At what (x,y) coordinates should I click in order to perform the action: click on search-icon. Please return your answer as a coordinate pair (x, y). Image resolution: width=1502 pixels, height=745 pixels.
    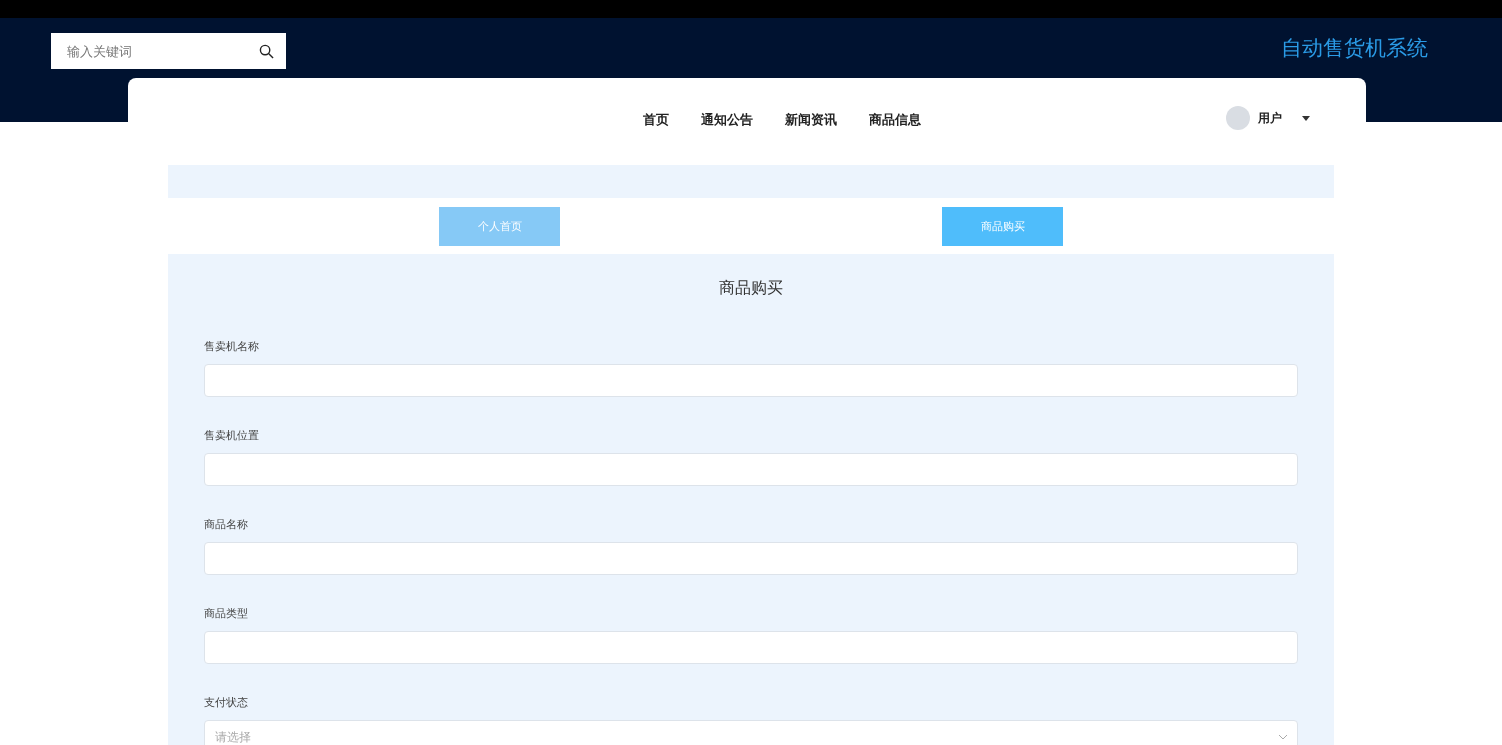
    Looking at the image, I should click on (266, 51).